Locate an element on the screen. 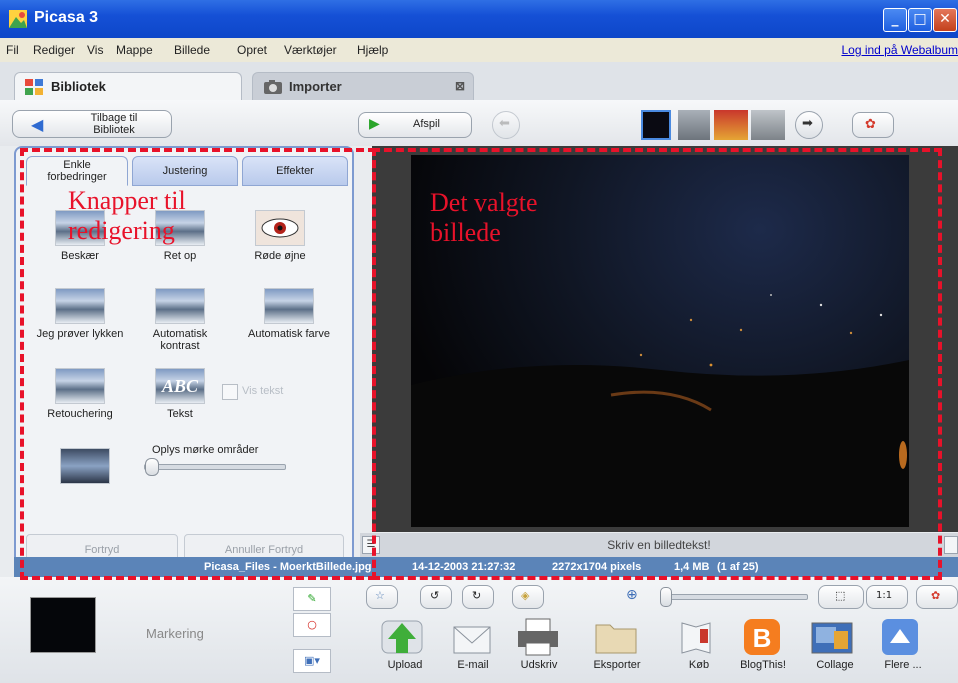 The height and width of the screenshot is (683, 958). rotate-right-button: ↻ is located at coordinates (478, 597).